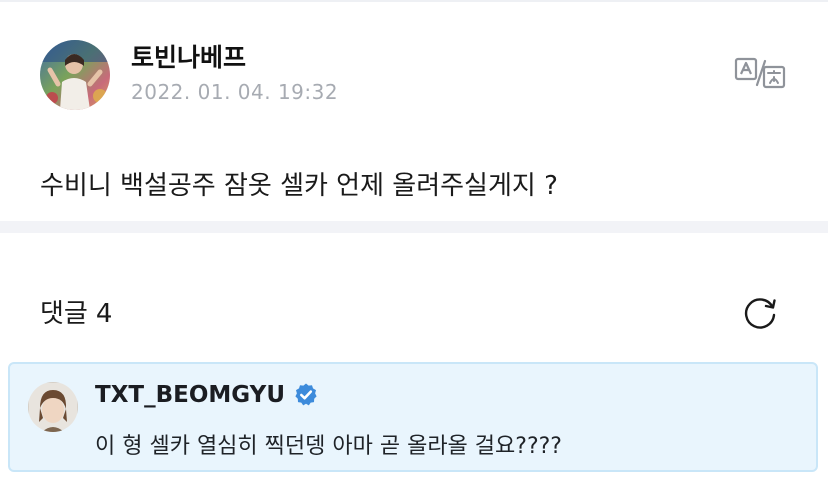 The image size is (828, 478). What do you see at coordinates (64, 314) in the screenshot?
I see `comments-label: 댓글` at bounding box center [64, 314].